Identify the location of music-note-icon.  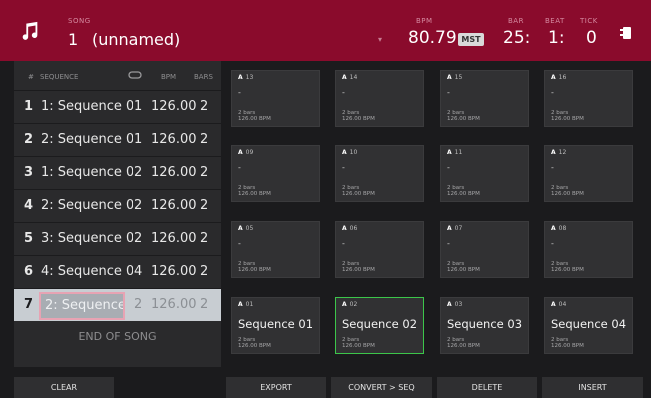
(30, 30).